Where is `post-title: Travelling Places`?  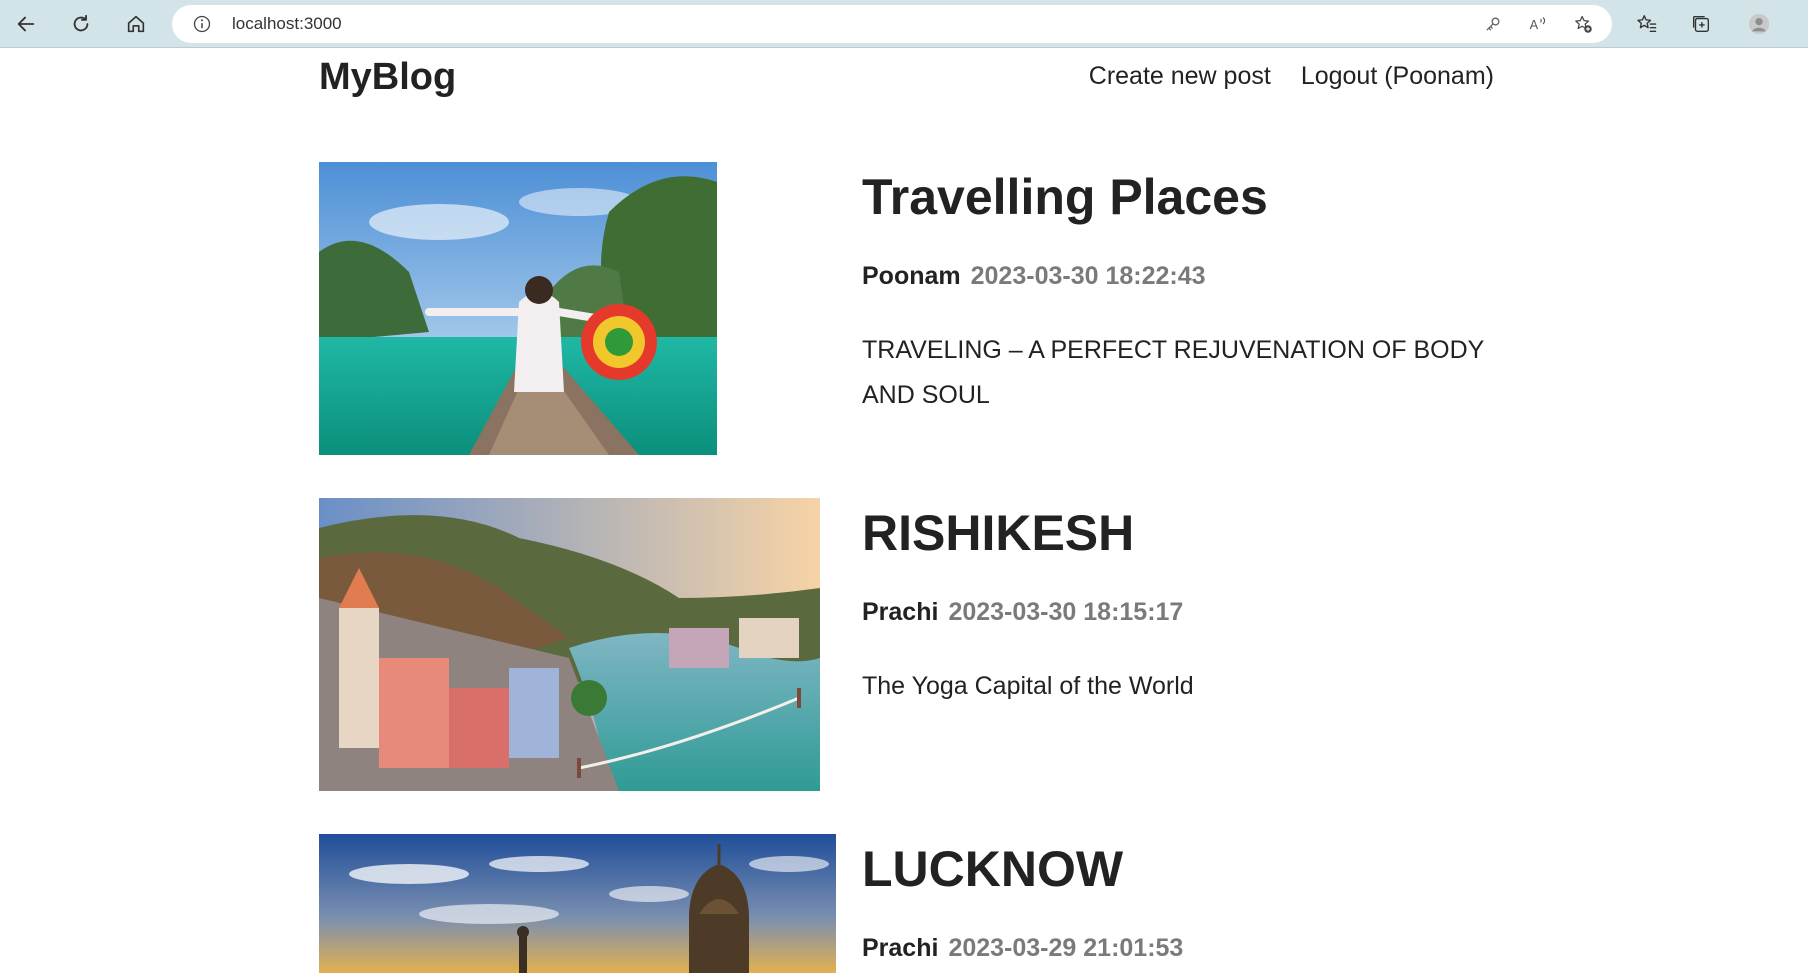 post-title: Travelling Places is located at coordinates (1065, 197).